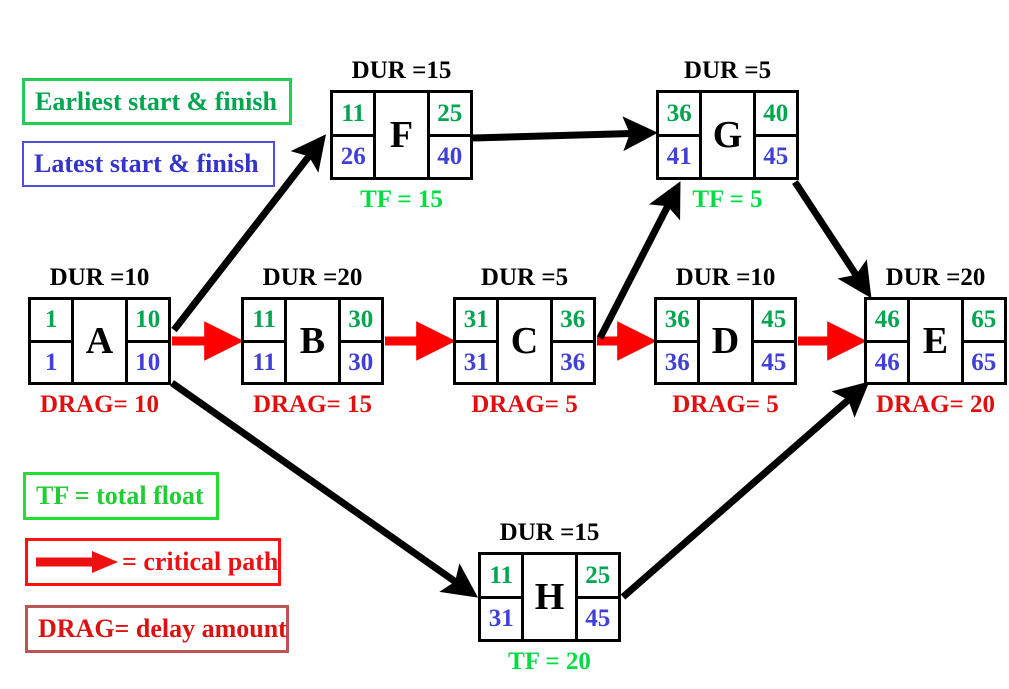  I want to click on activity-letter-g: G, so click(727, 135).